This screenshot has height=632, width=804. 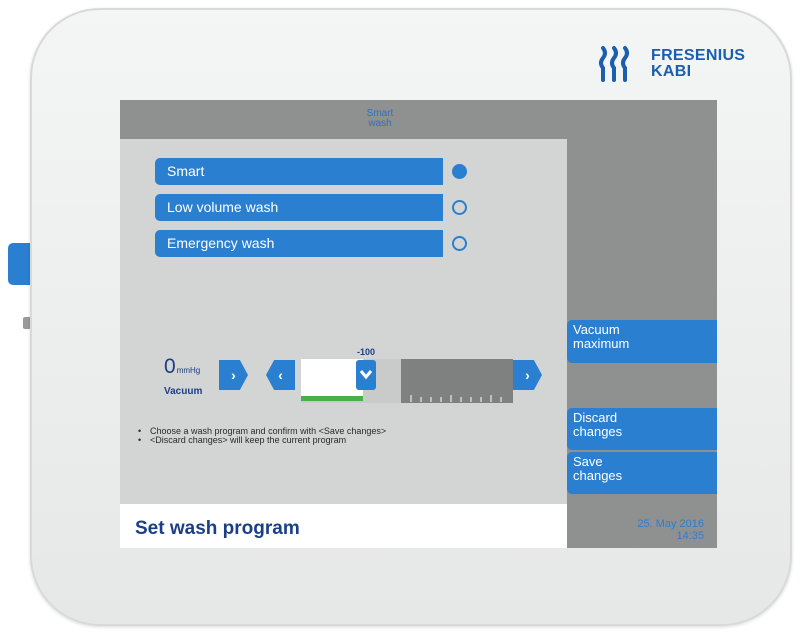 I want to click on fresenius-logo-icon, so click(x=617, y=64).